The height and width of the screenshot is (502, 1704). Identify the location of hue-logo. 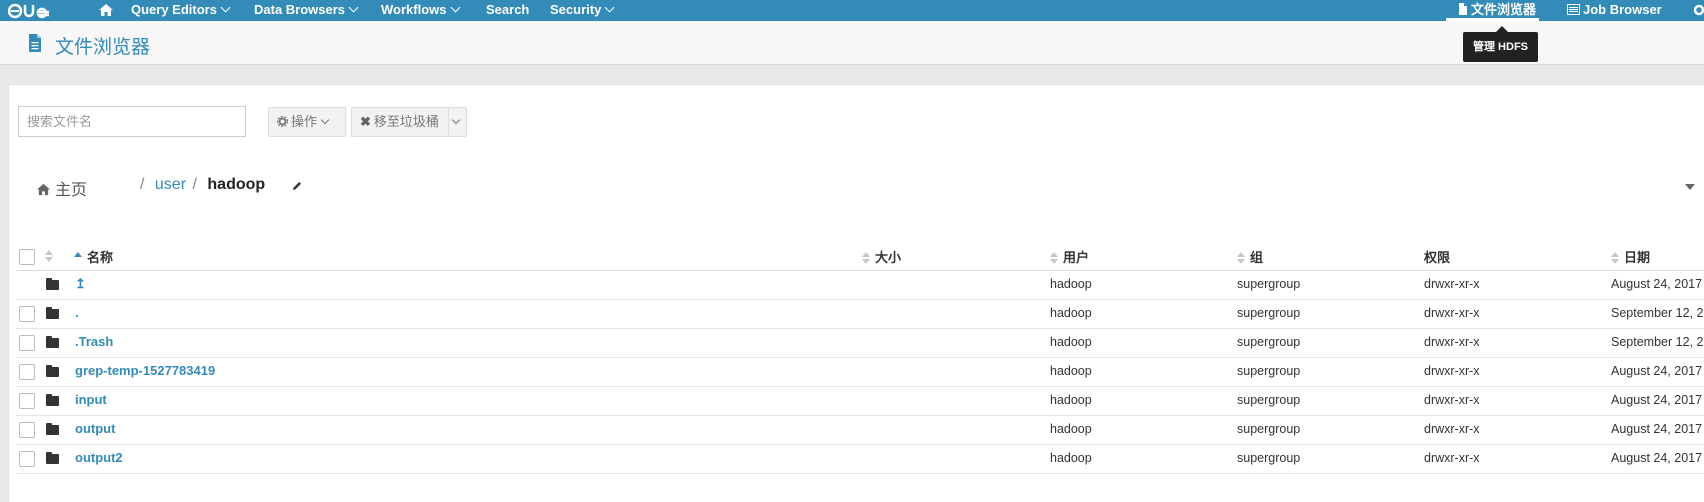
(35, 10).